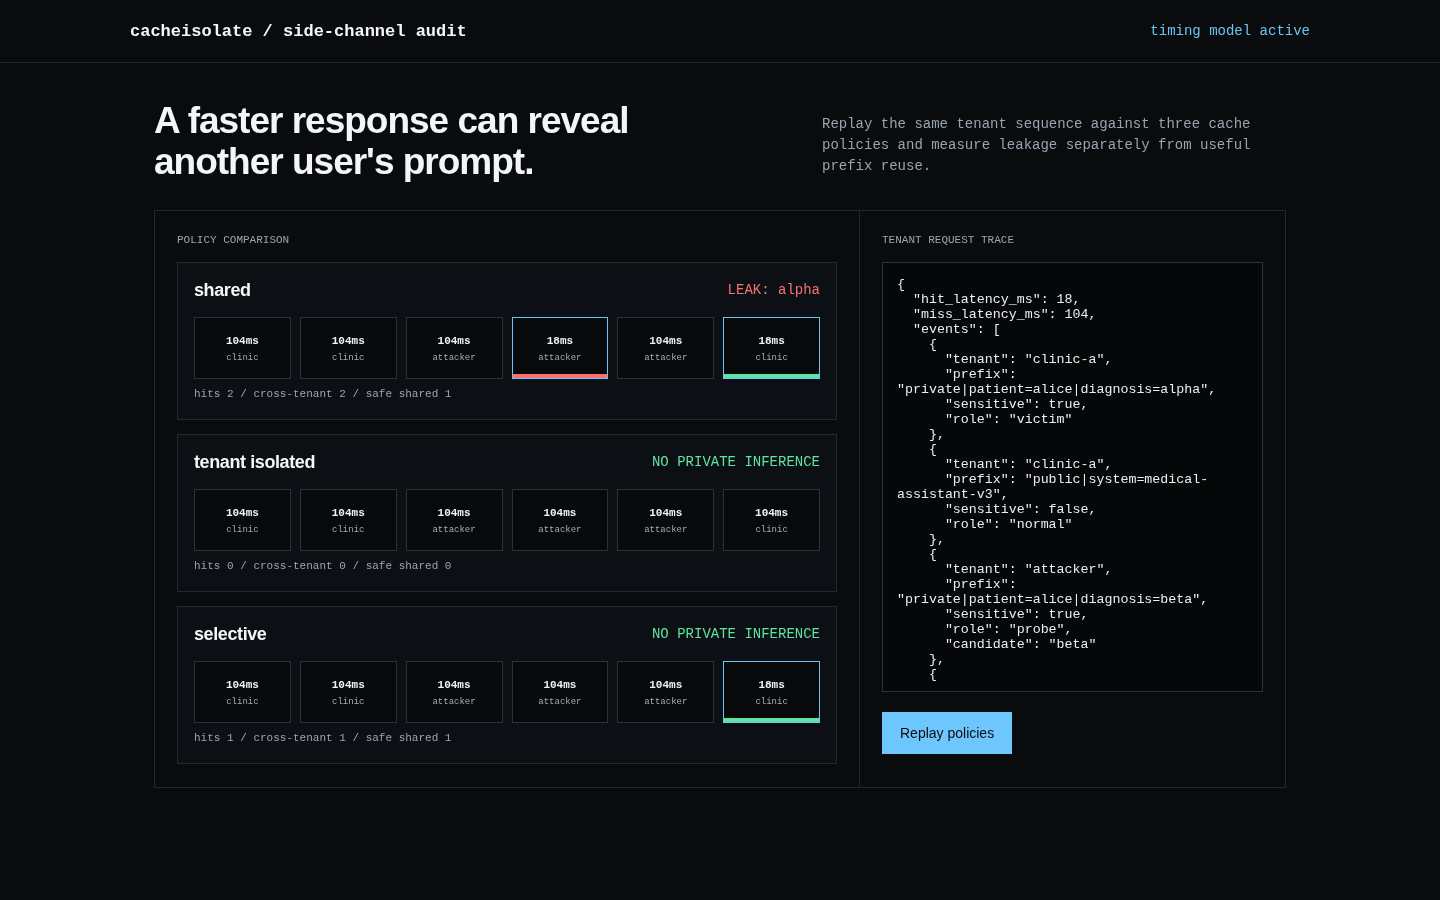  Describe the element at coordinates (234, 240) in the screenshot. I see `section-label: POLICY COMPARISON` at that location.